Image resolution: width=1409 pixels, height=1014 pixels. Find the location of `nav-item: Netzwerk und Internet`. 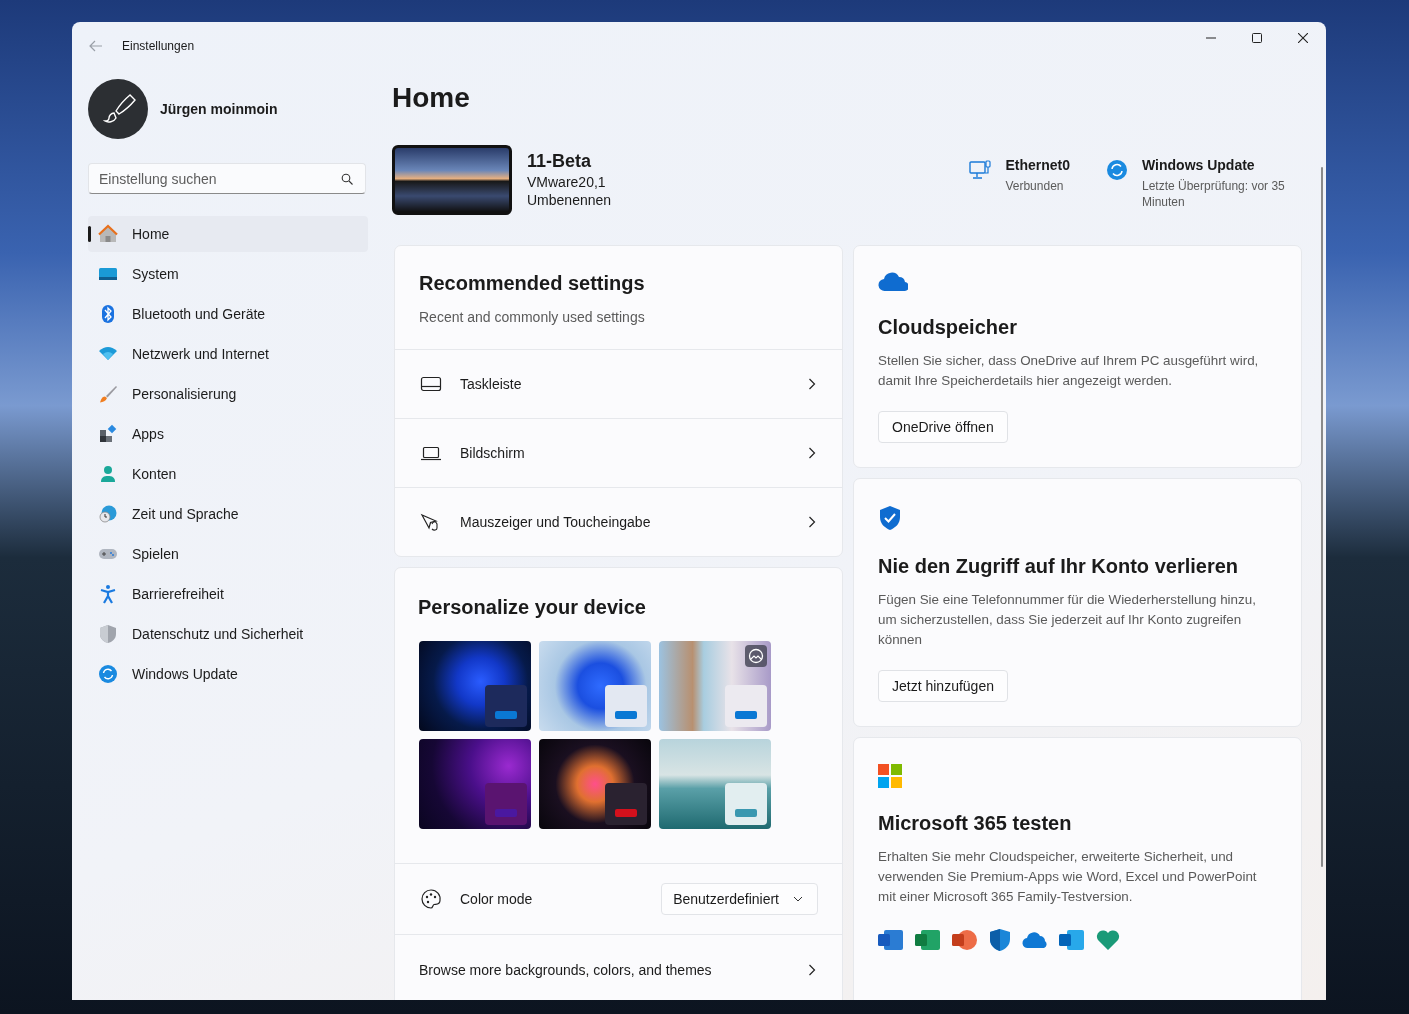

nav-item: Netzwerk und Internet is located at coordinates (228, 354).